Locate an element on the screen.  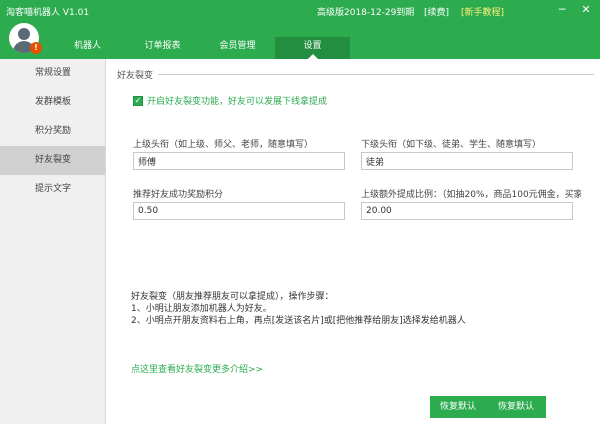
tab-robot: 机器人 is located at coordinates (87, 48).